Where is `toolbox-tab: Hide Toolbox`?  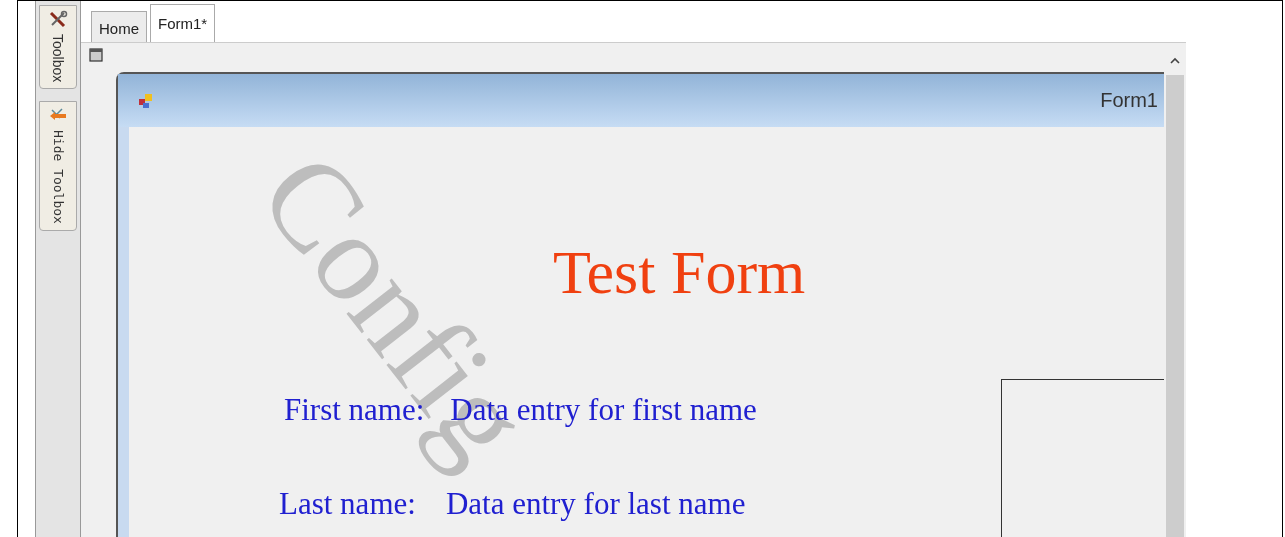 toolbox-tab: Hide Toolbox is located at coordinates (58, 166).